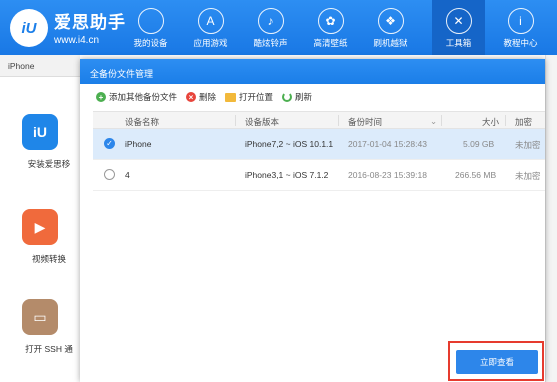  I want to click on app-name: 打开 SSH 通, so click(49, 349).